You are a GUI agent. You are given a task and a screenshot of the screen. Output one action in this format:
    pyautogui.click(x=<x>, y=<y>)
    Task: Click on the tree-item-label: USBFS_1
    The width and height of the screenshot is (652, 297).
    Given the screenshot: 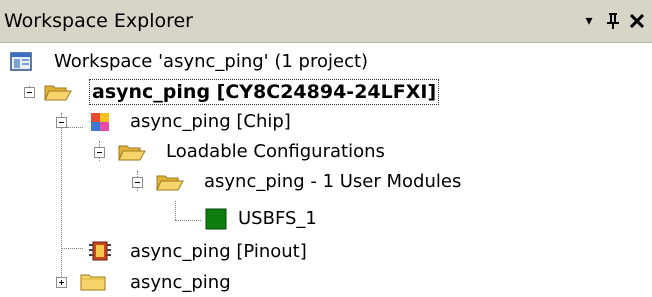 What is the action you would take?
    pyautogui.click(x=277, y=218)
    